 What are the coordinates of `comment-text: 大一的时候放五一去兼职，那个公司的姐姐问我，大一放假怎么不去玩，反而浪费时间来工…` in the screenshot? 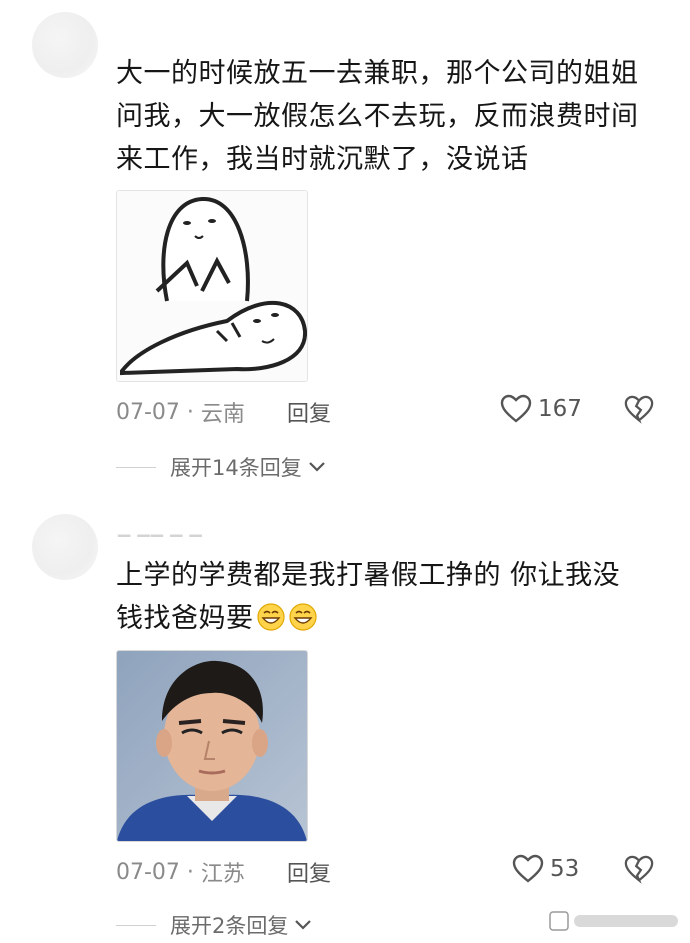 It's located at (377, 116).